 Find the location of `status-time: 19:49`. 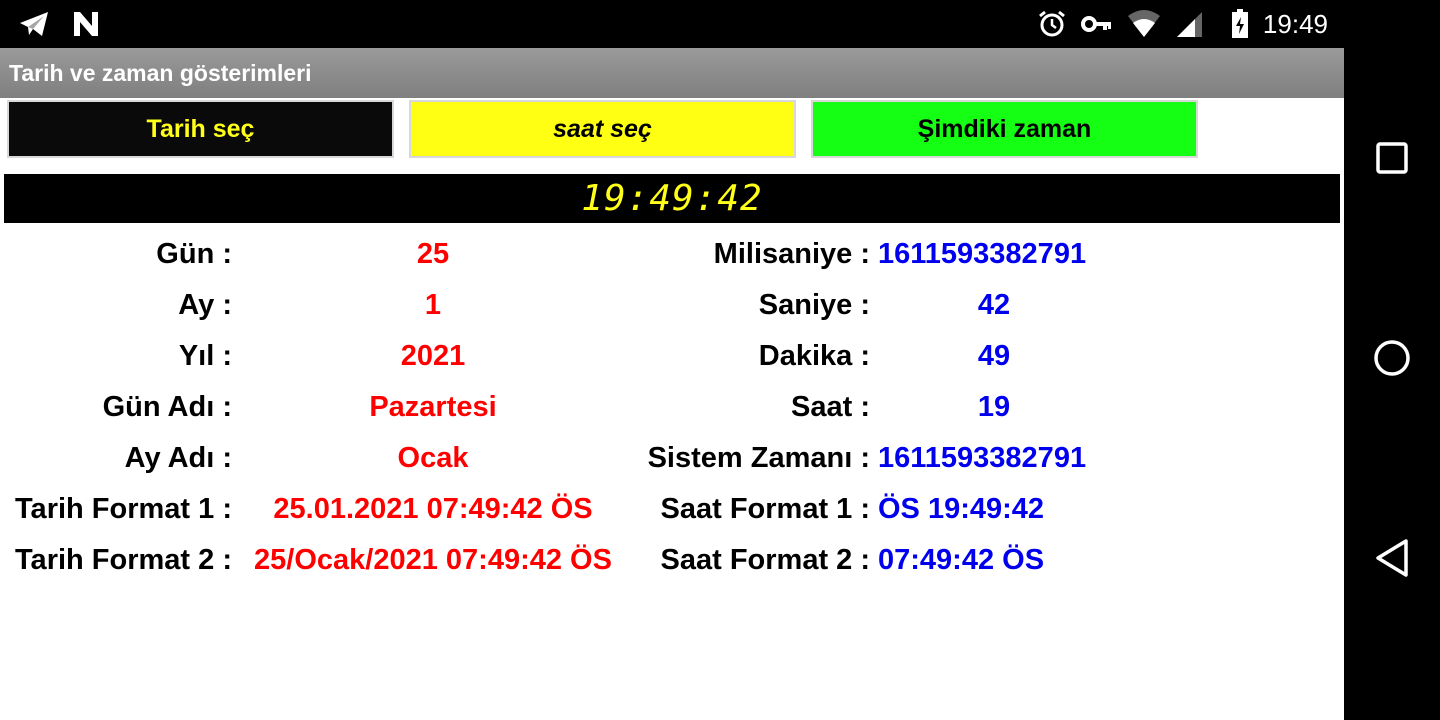

status-time: 19:49 is located at coordinates (1295, 23).